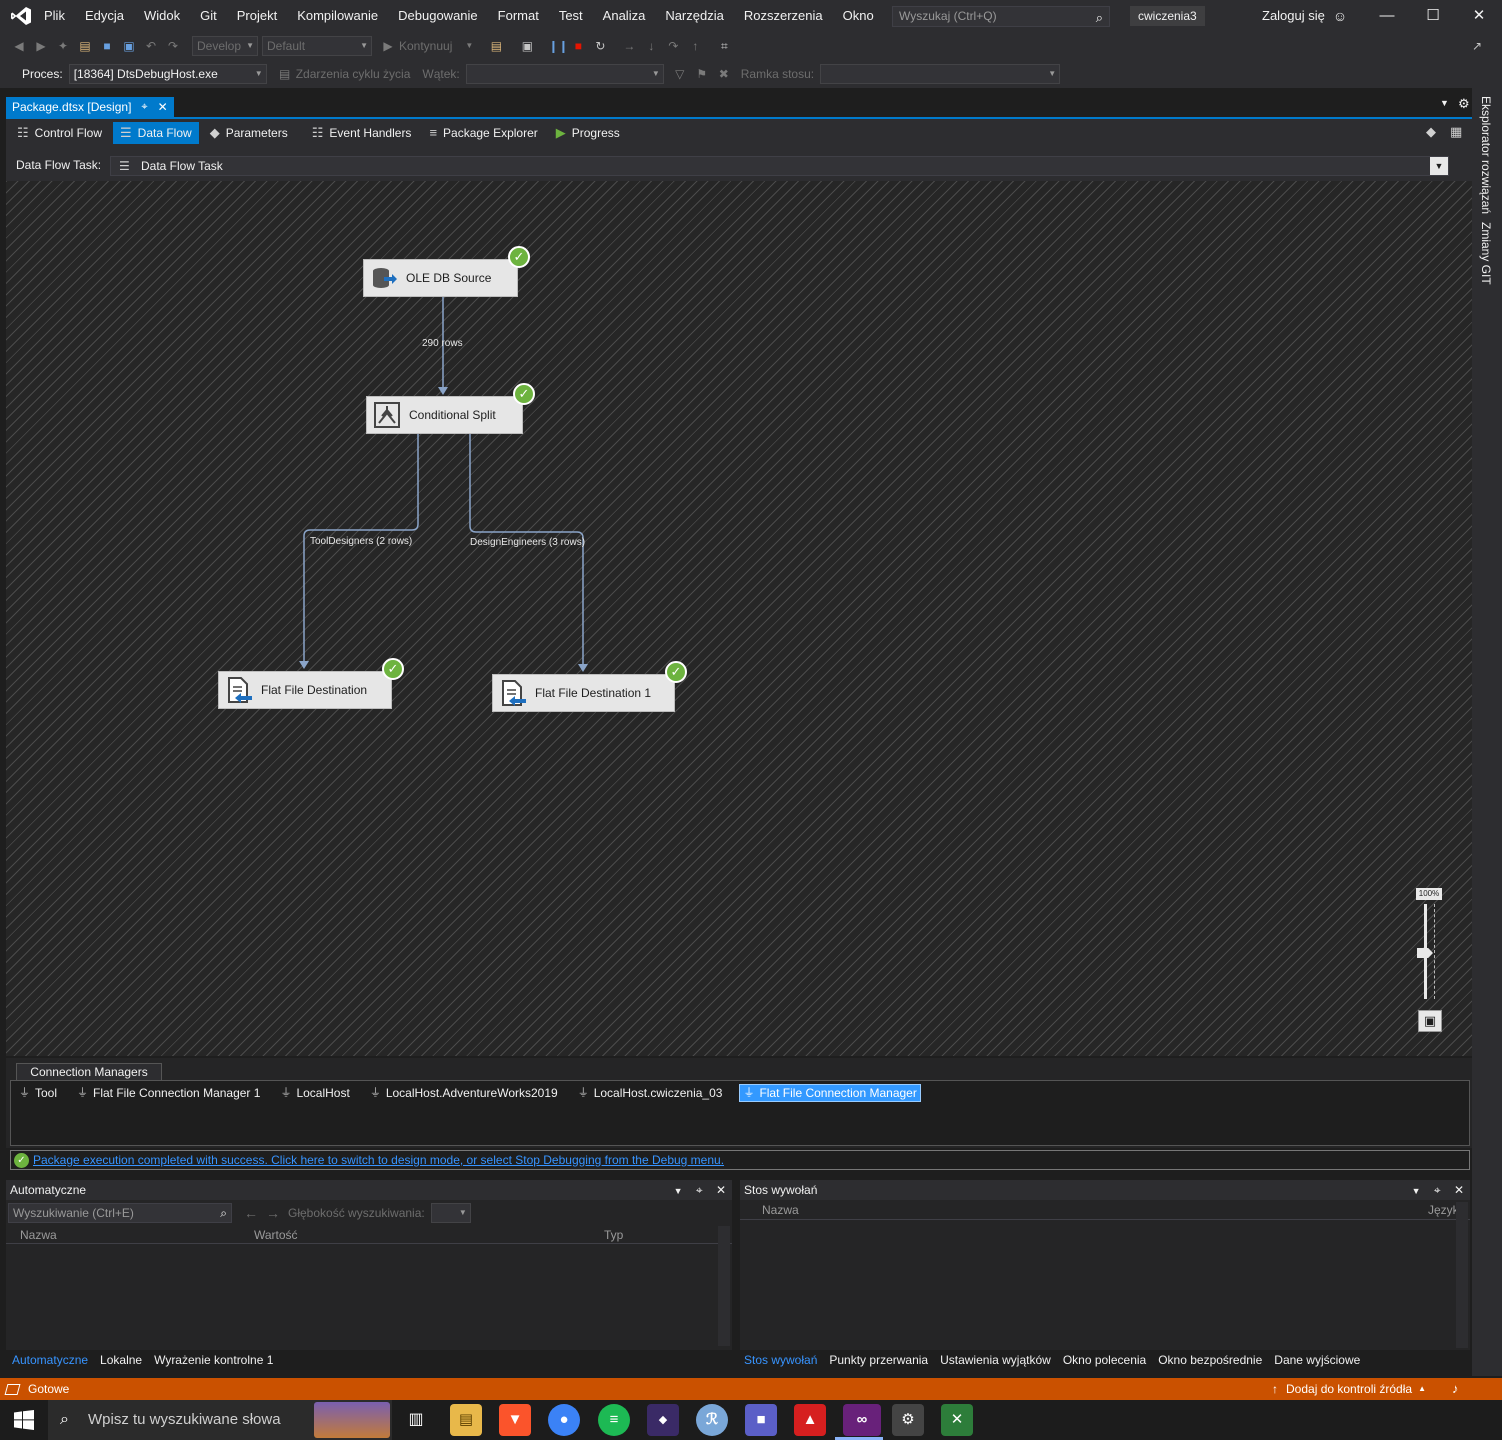 The image size is (1502, 1440). Describe the element at coordinates (878, 1360) in the screenshot. I see `tab-breakpoints: Punkty przerwania` at that location.